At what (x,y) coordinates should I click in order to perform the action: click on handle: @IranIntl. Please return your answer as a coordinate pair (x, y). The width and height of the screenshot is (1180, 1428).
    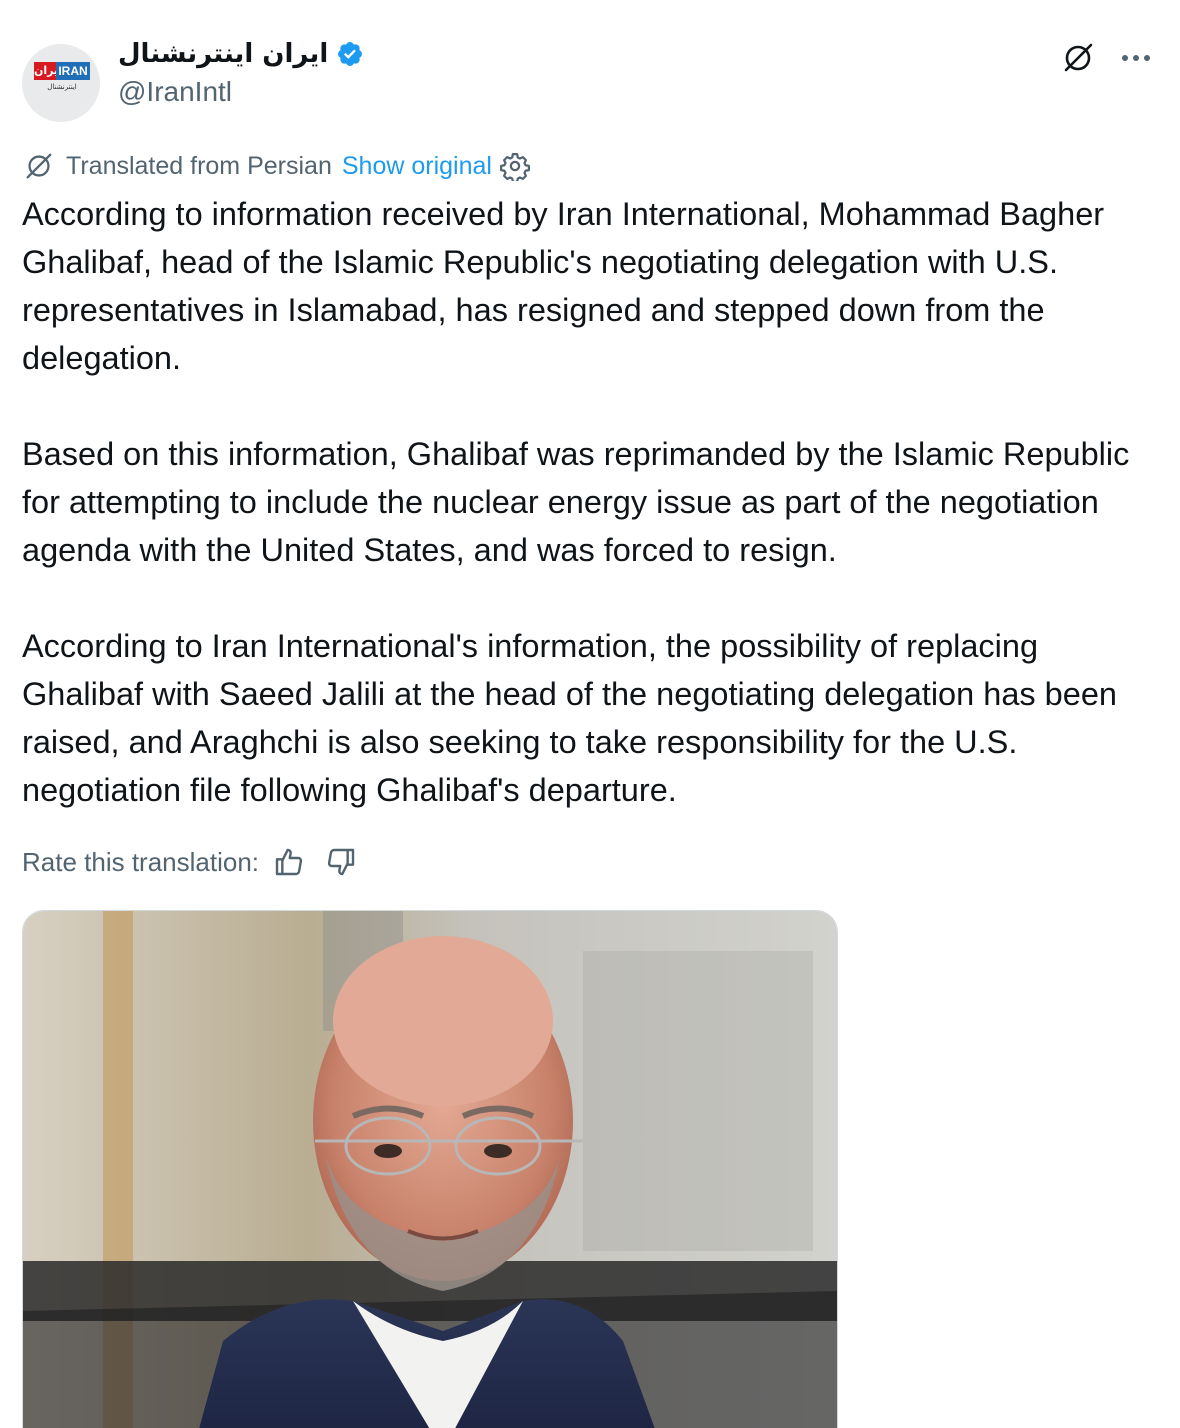
    Looking at the image, I should click on (175, 92).